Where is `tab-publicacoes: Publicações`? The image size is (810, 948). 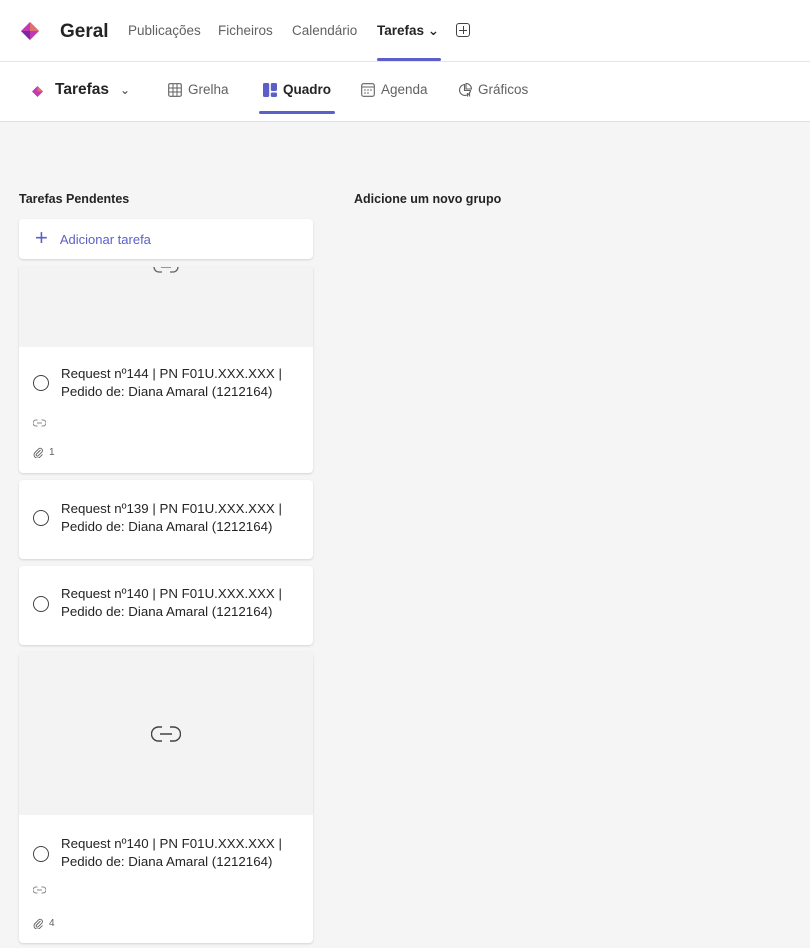 tab-publicacoes: Publicações is located at coordinates (164, 30).